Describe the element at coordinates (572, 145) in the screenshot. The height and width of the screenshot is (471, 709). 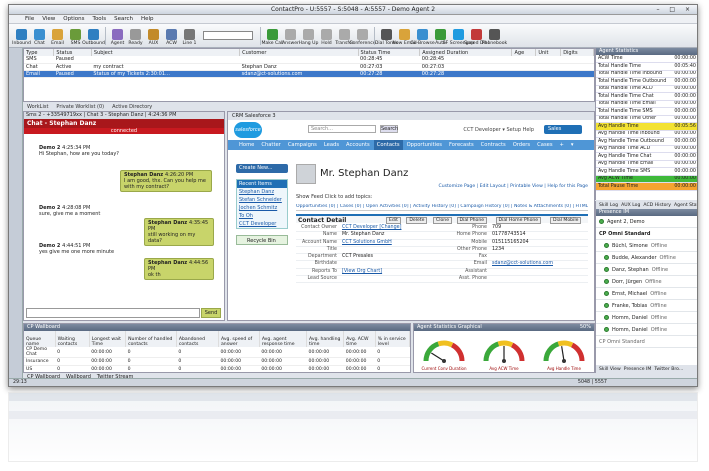
I see `sf-tab: ▾` at that location.